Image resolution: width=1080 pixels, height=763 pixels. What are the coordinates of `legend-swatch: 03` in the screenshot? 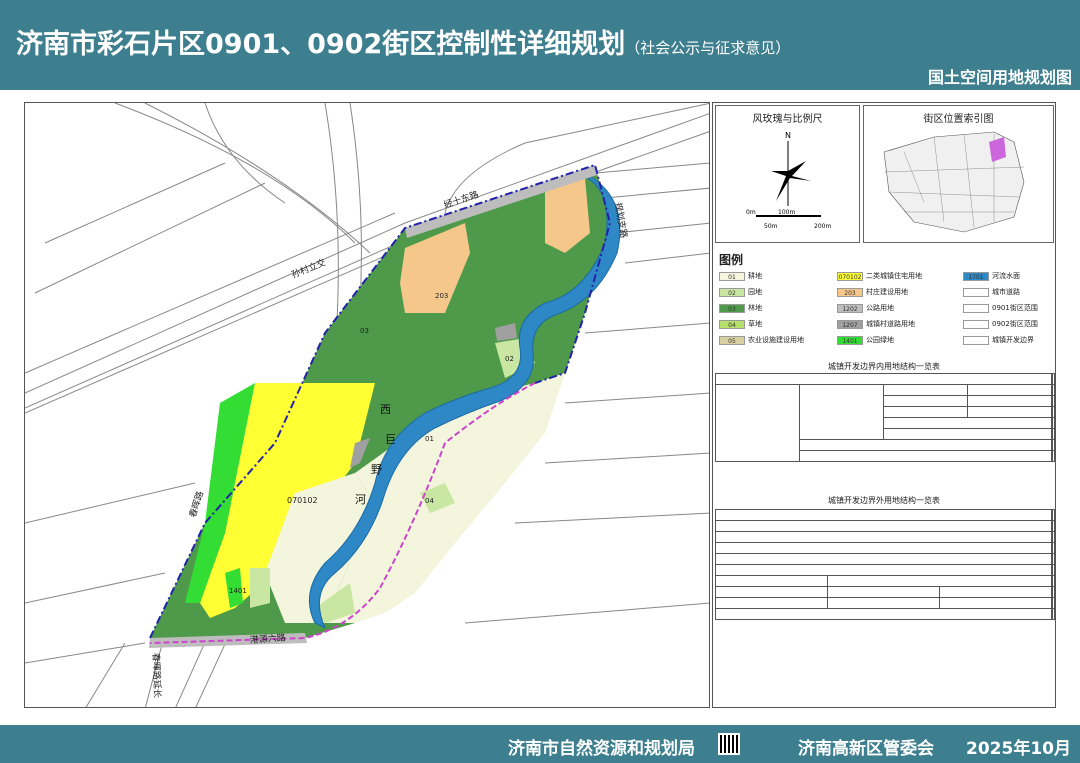 It's located at (732, 308).